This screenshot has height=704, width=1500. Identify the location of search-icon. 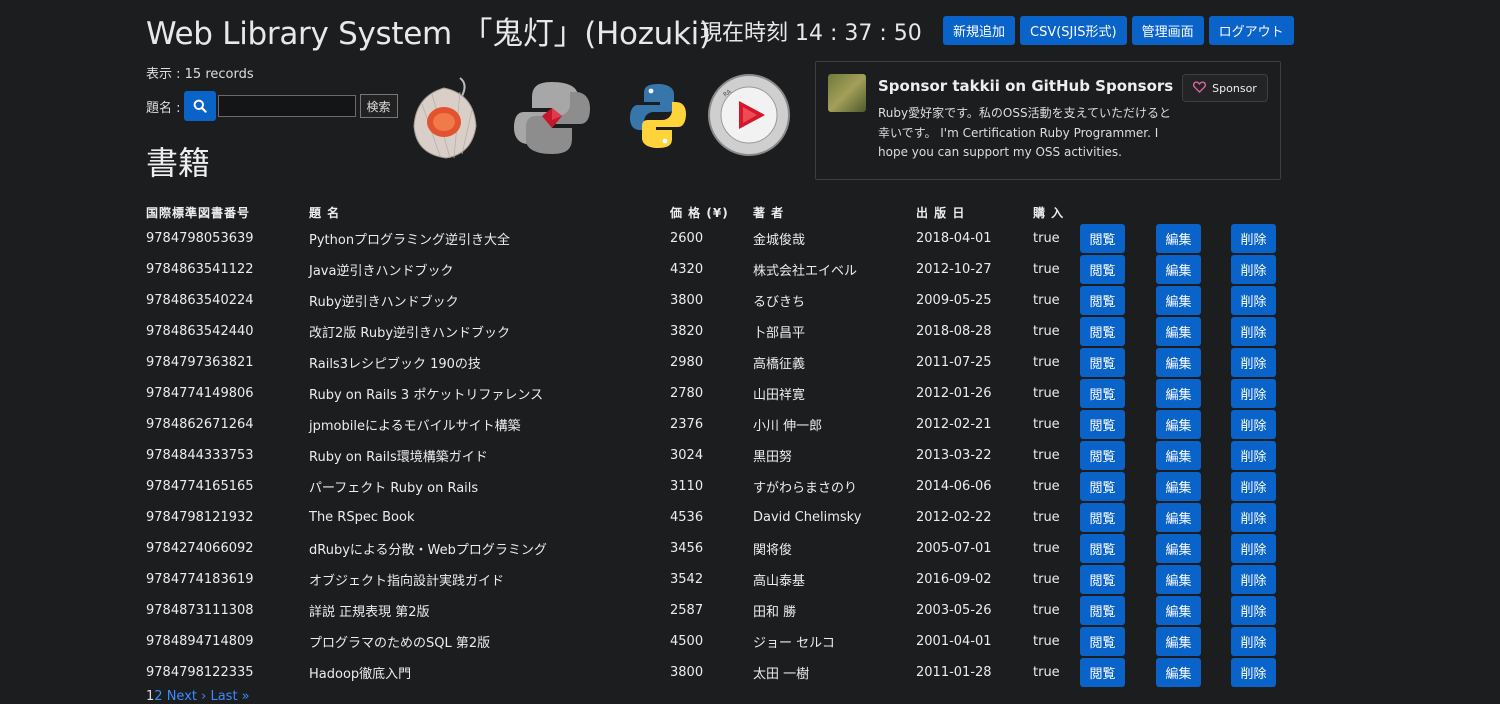
(199, 106).